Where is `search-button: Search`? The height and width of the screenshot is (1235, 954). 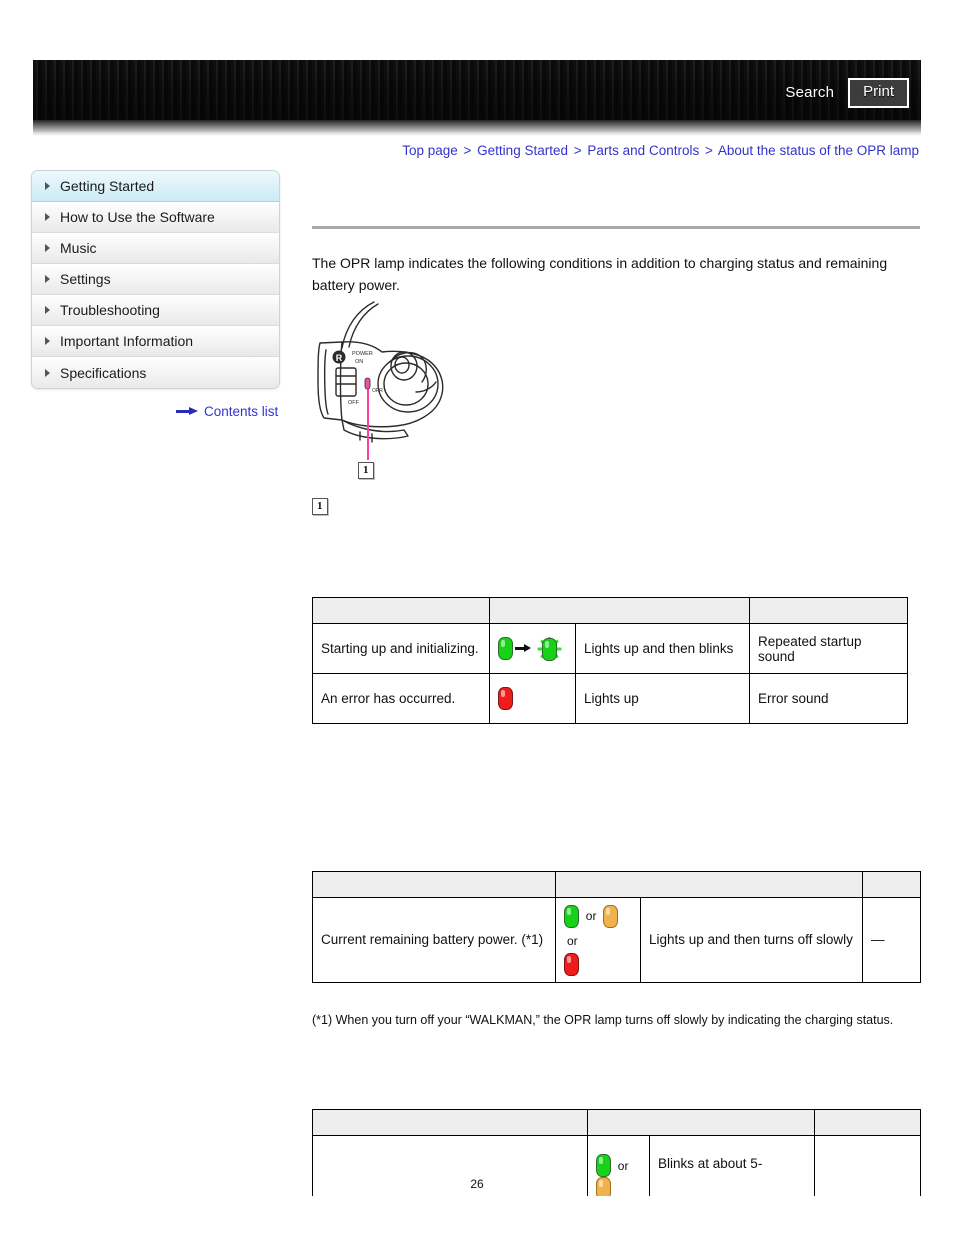
search-button: Search is located at coordinates (809, 92).